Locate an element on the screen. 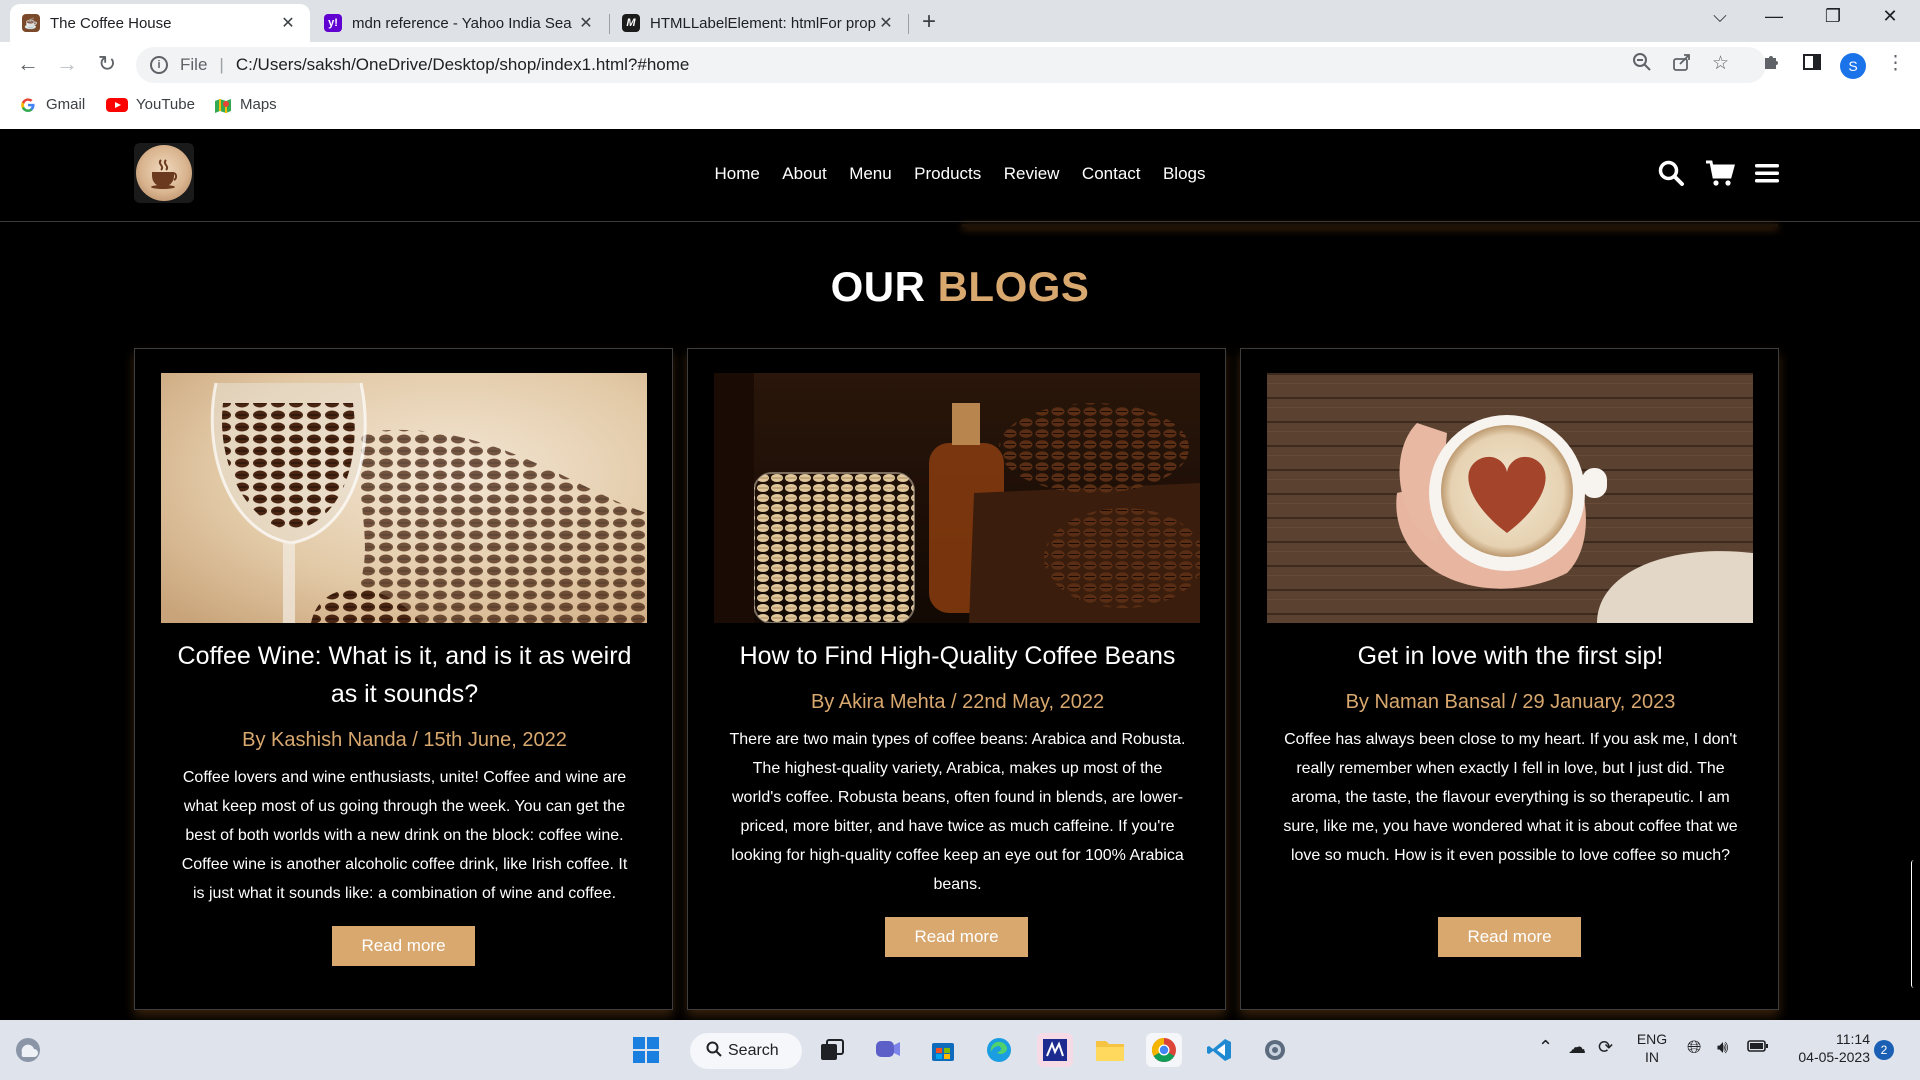 This screenshot has height=1080, width=1920. blog-author-date: By Akira Mehta / 22nd May, 2022 is located at coordinates (957, 702).